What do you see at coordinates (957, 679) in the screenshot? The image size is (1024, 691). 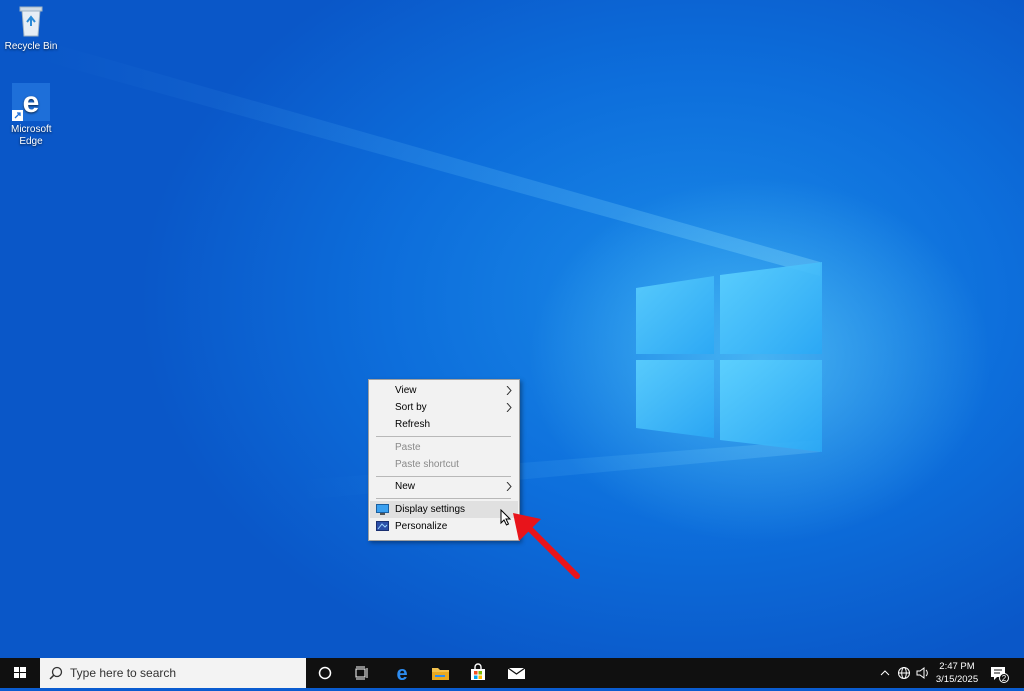 I see `clock-date: 3/15/2025` at bounding box center [957, 679].